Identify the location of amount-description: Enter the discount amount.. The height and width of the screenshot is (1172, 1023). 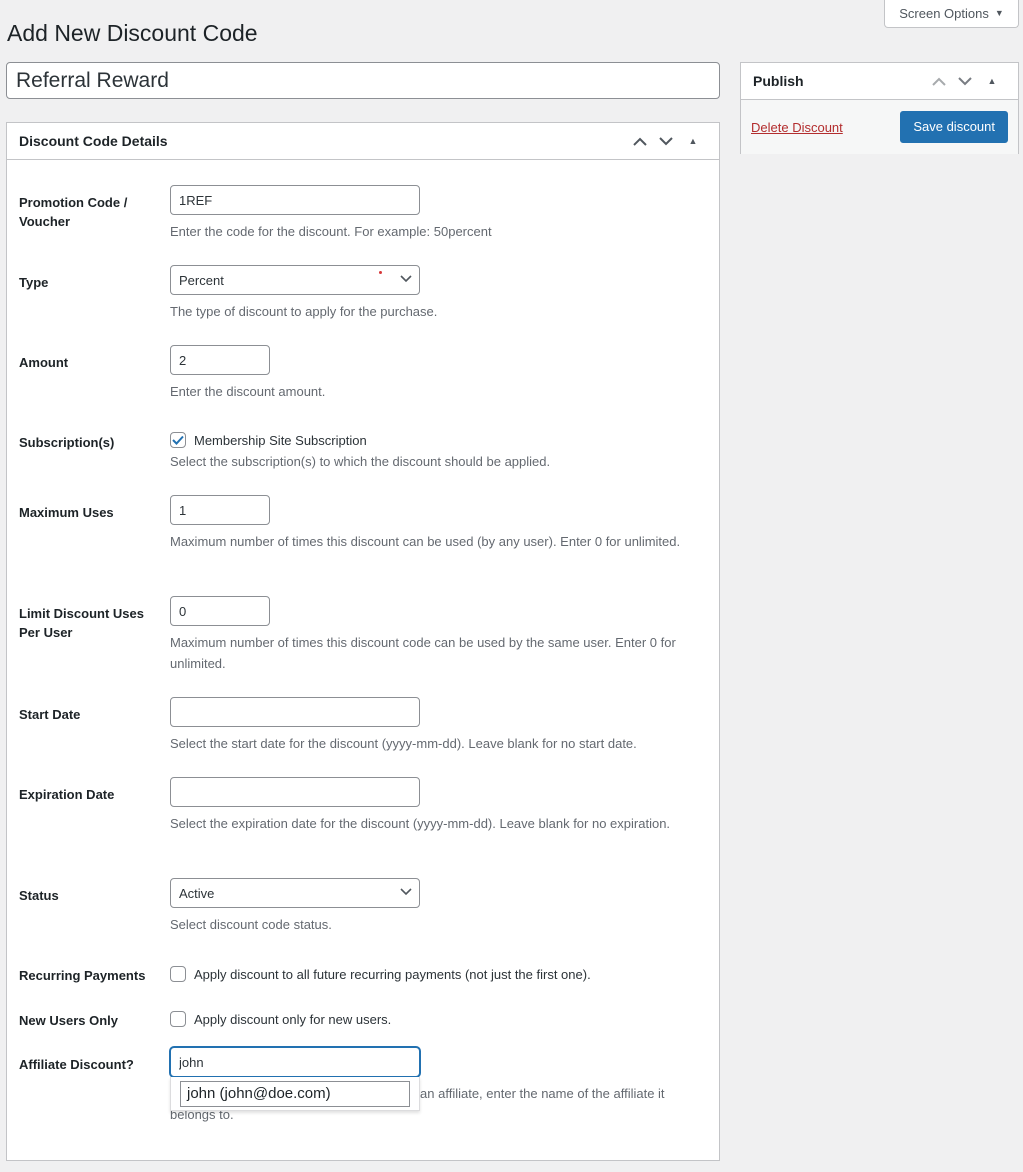
(248, 391).